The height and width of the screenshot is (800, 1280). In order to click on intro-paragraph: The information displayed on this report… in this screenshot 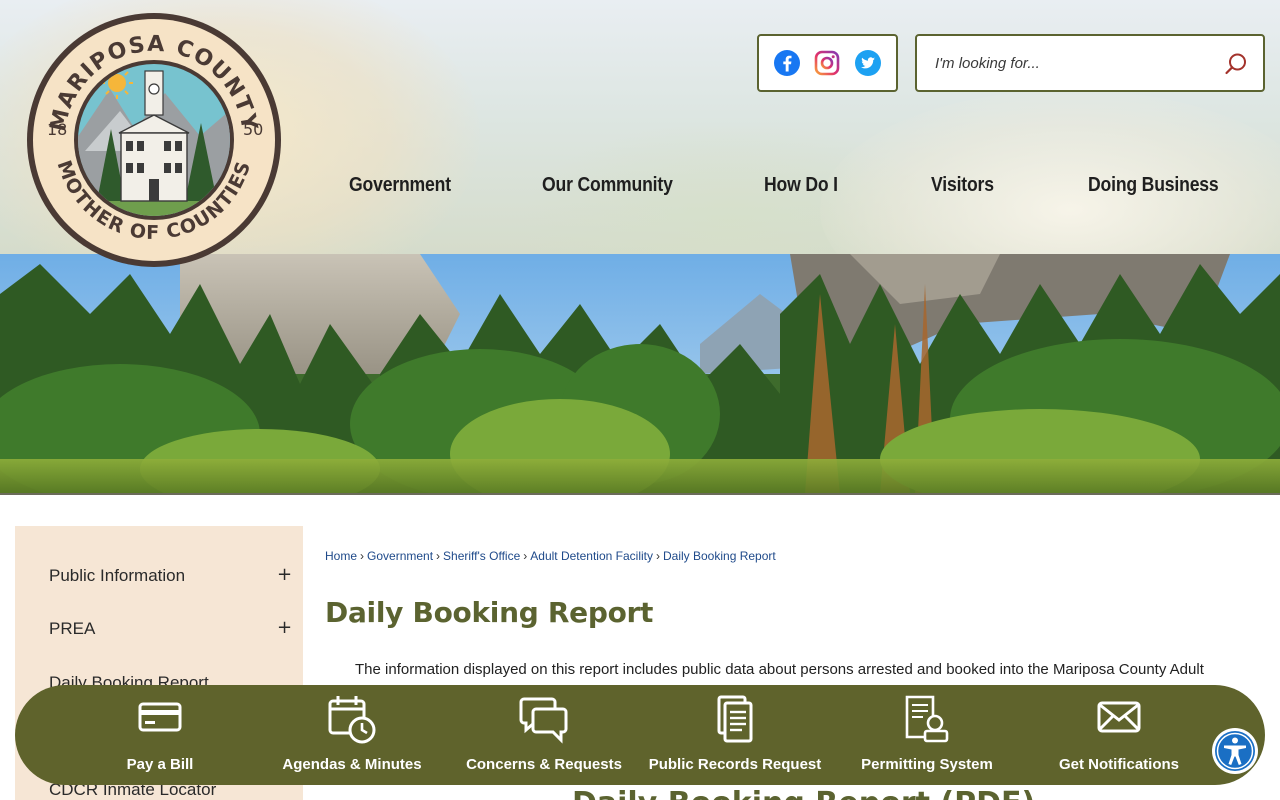, I will do `click(779, 669)`.